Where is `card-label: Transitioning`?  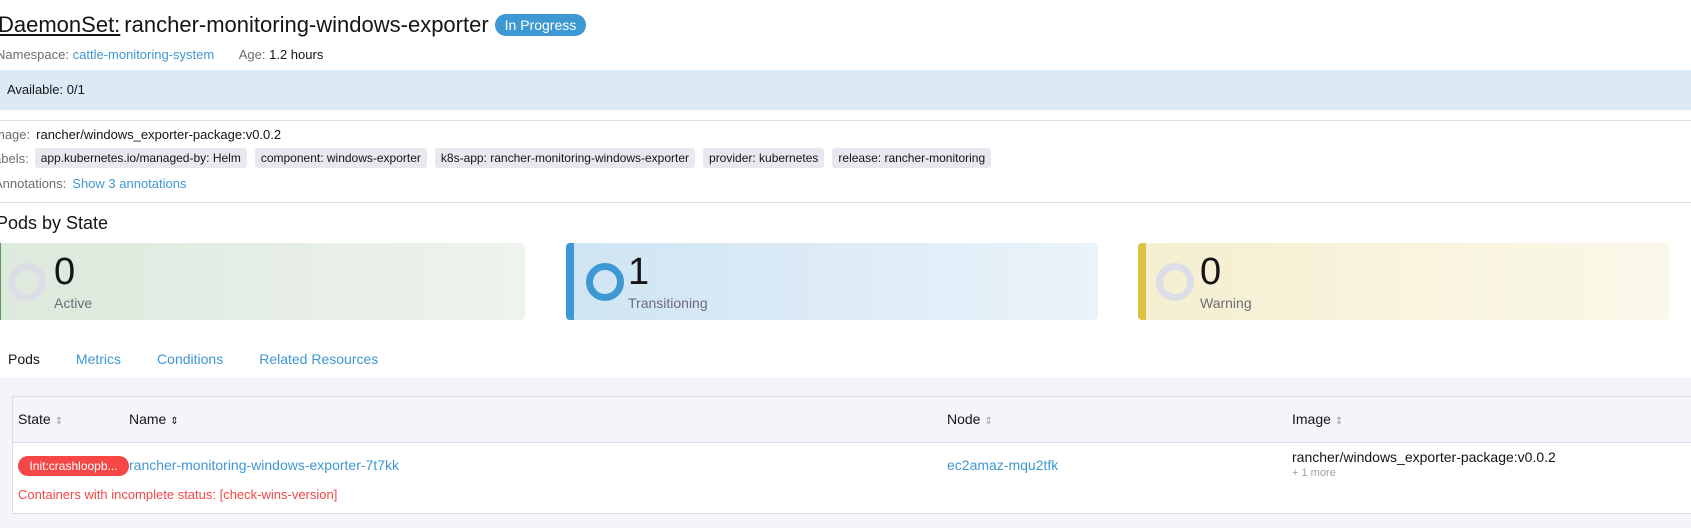 card-label: Transitioning is located at coordinates (668, 303).